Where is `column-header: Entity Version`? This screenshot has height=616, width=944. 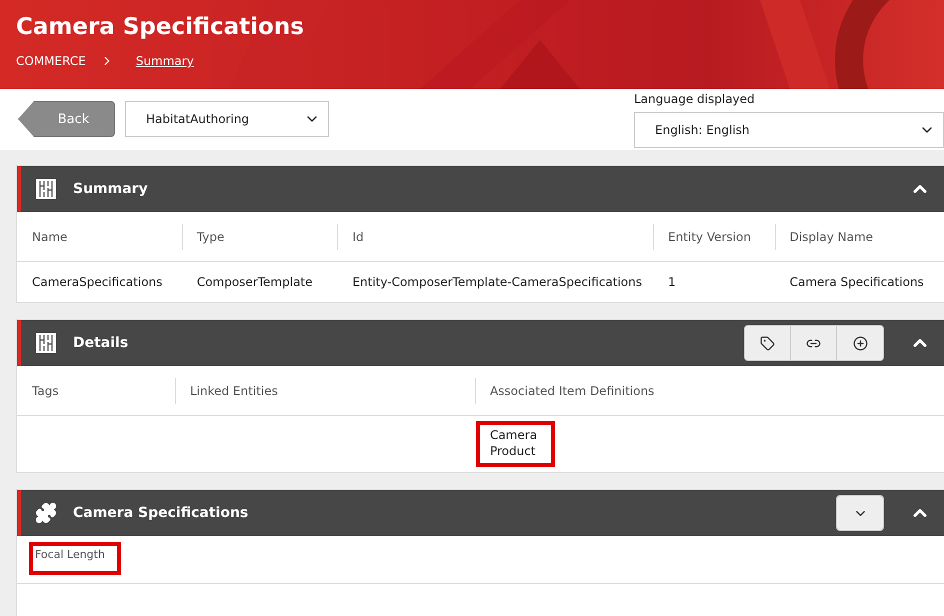 column-header: Entity Version is located at coordinates (701, 237).